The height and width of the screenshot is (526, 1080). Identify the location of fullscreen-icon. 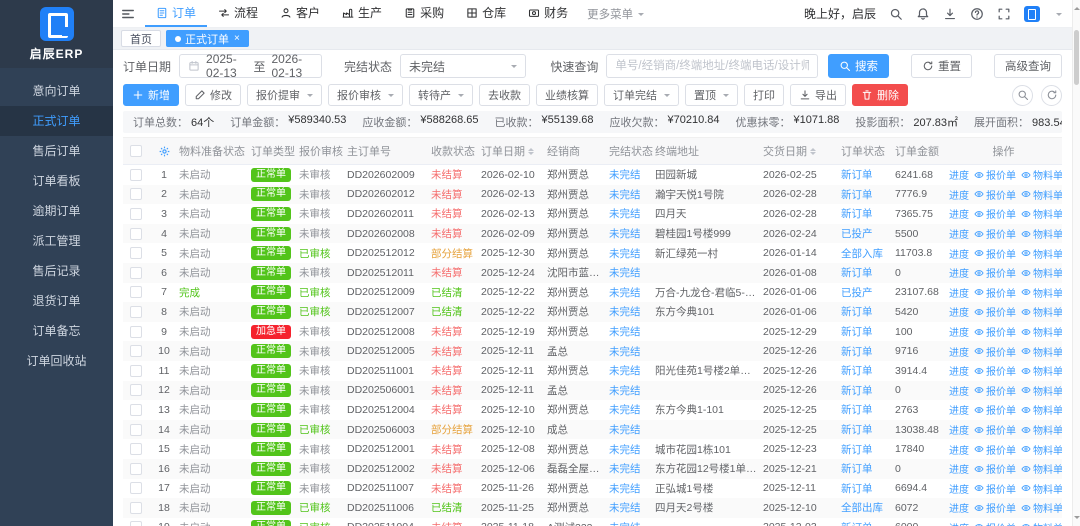
(1004, 14).